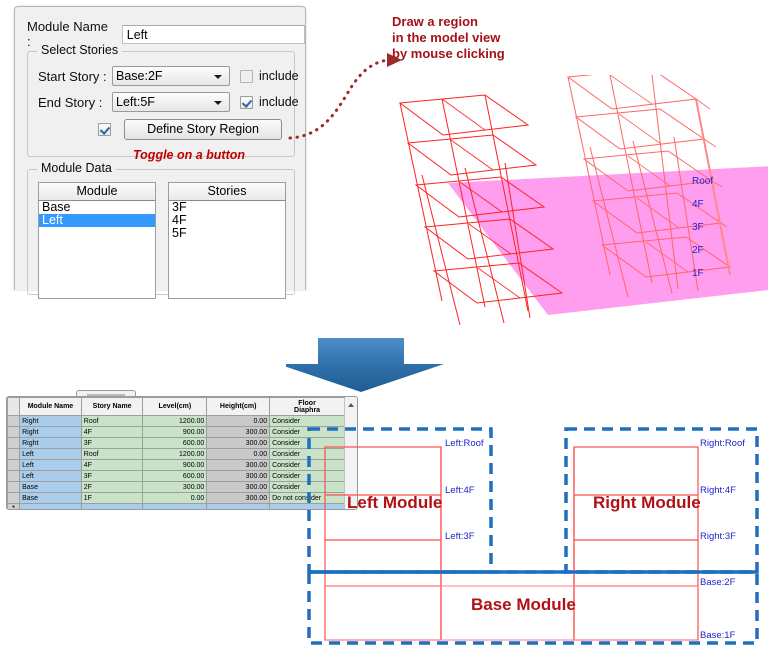 Image resolution: width=768 pixels, height=650 pixels. I want to click on model-story-label-4f: 4F, so click(698, 204).